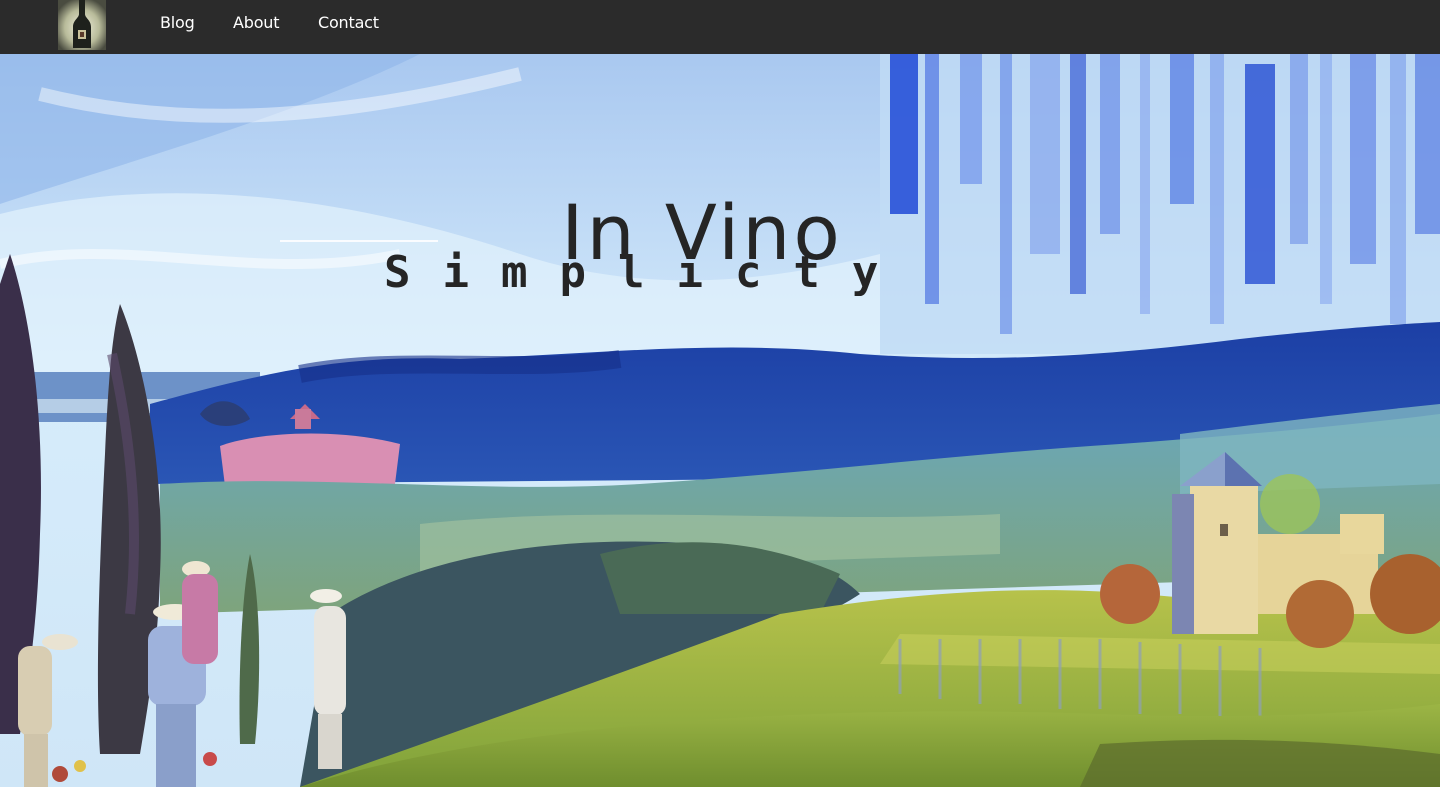  I want to click on title-divider, so click(359, 241).